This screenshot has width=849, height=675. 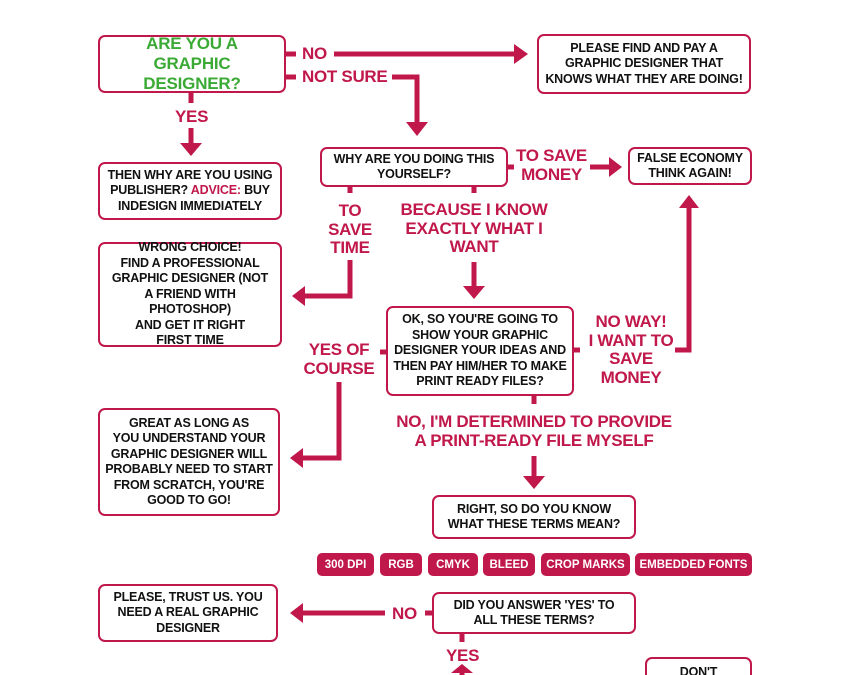 What do you see at coordinates (190, 324) in the screenshot?
I see `node-text: AND GET IT RIGHT` at bounding box center [190, 324].